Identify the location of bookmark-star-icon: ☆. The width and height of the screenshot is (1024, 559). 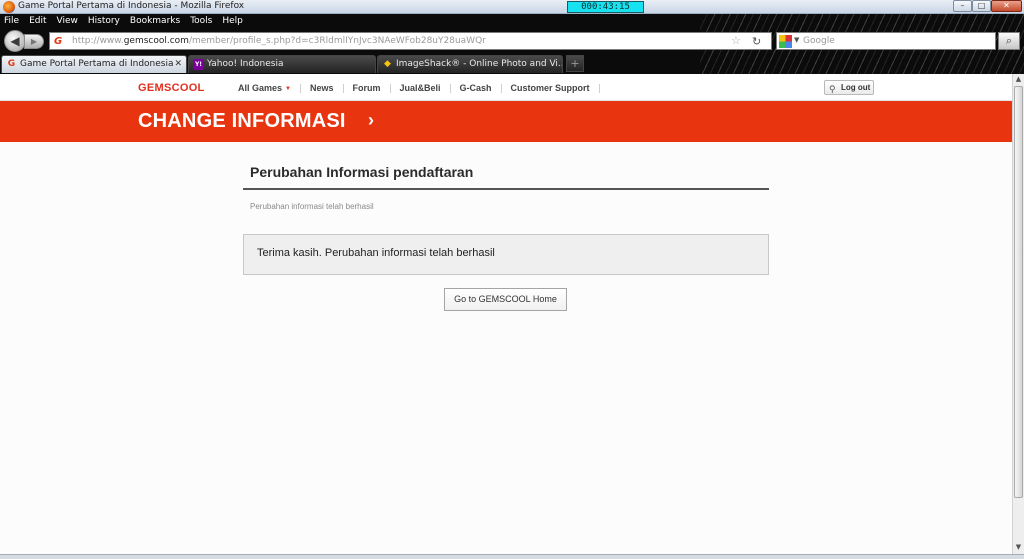
(736, 40).